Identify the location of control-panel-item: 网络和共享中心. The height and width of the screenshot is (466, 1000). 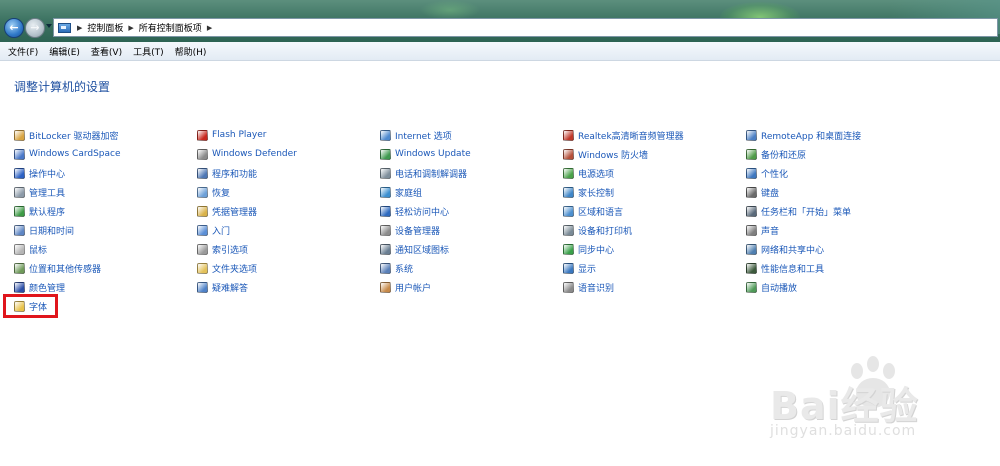
(785, 249).